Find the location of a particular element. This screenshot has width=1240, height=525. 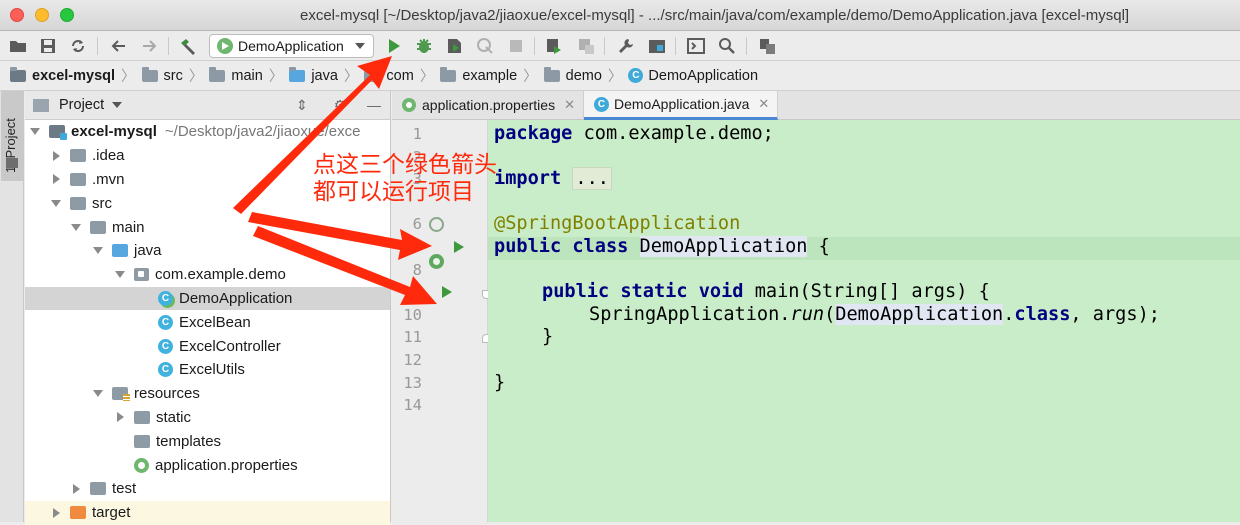

tree-item-main: main is located at coordinates (207, 227).